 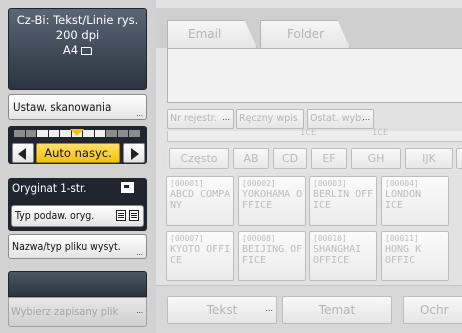 I want to click on registration-number-label: Nr rejestr., so click(x=193, y=118).